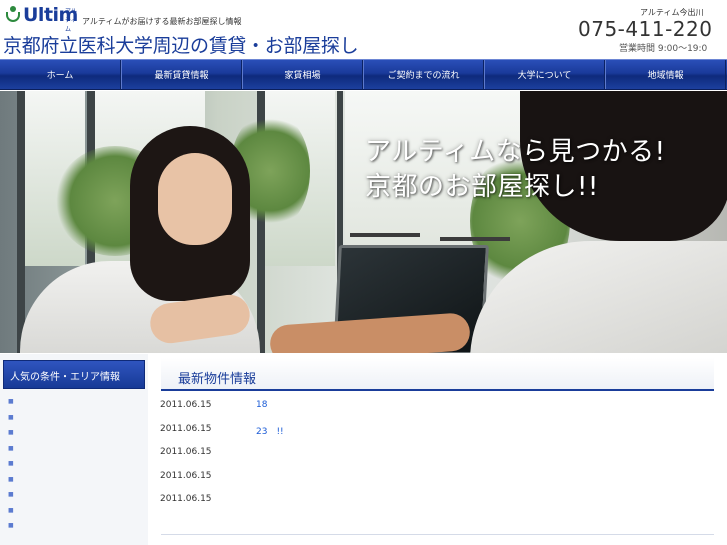  Describe the element at coordinates (645, 29) in the screenshot. I see `phone-number: 075-411-220` at that location.